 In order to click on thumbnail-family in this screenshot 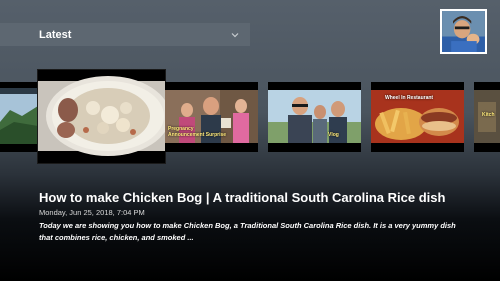, I will do `click(211, 117)`.